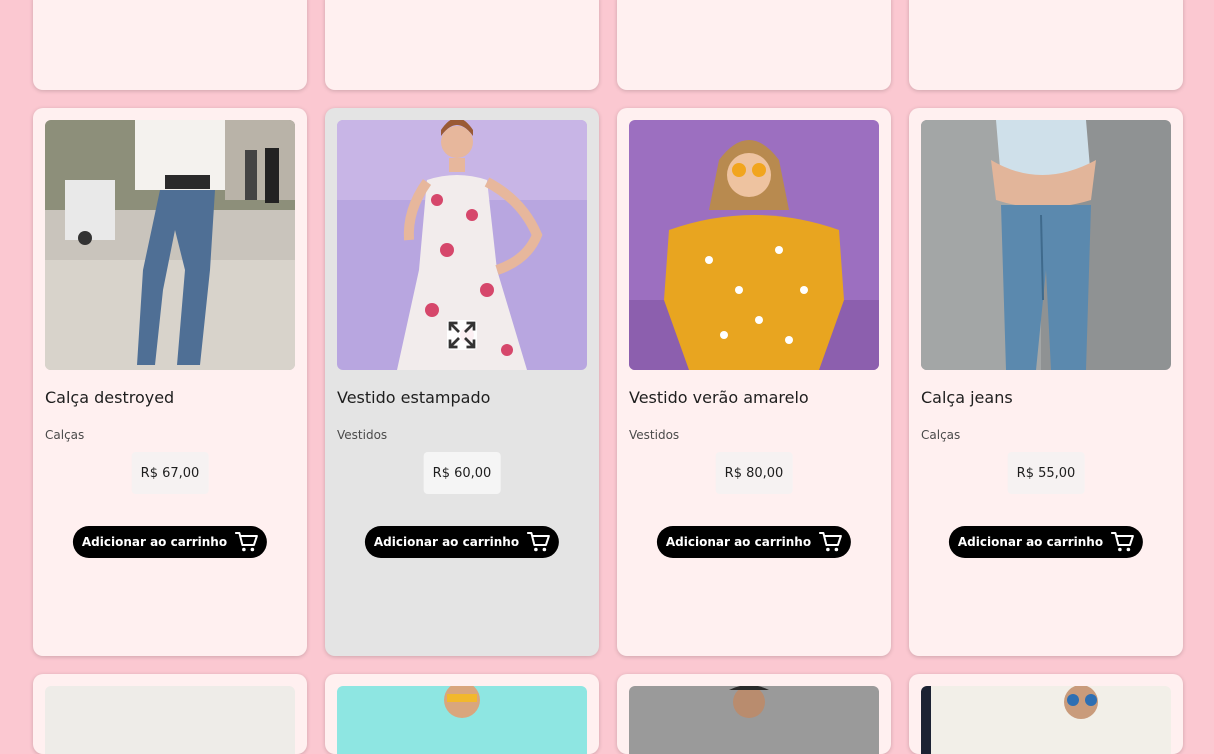 This screenshot has width=1214, height=754. What do you see at coordinates (462, 245) in the screenshot?
I see `product-photo-floral-dress` at bounding box center [462, 245].